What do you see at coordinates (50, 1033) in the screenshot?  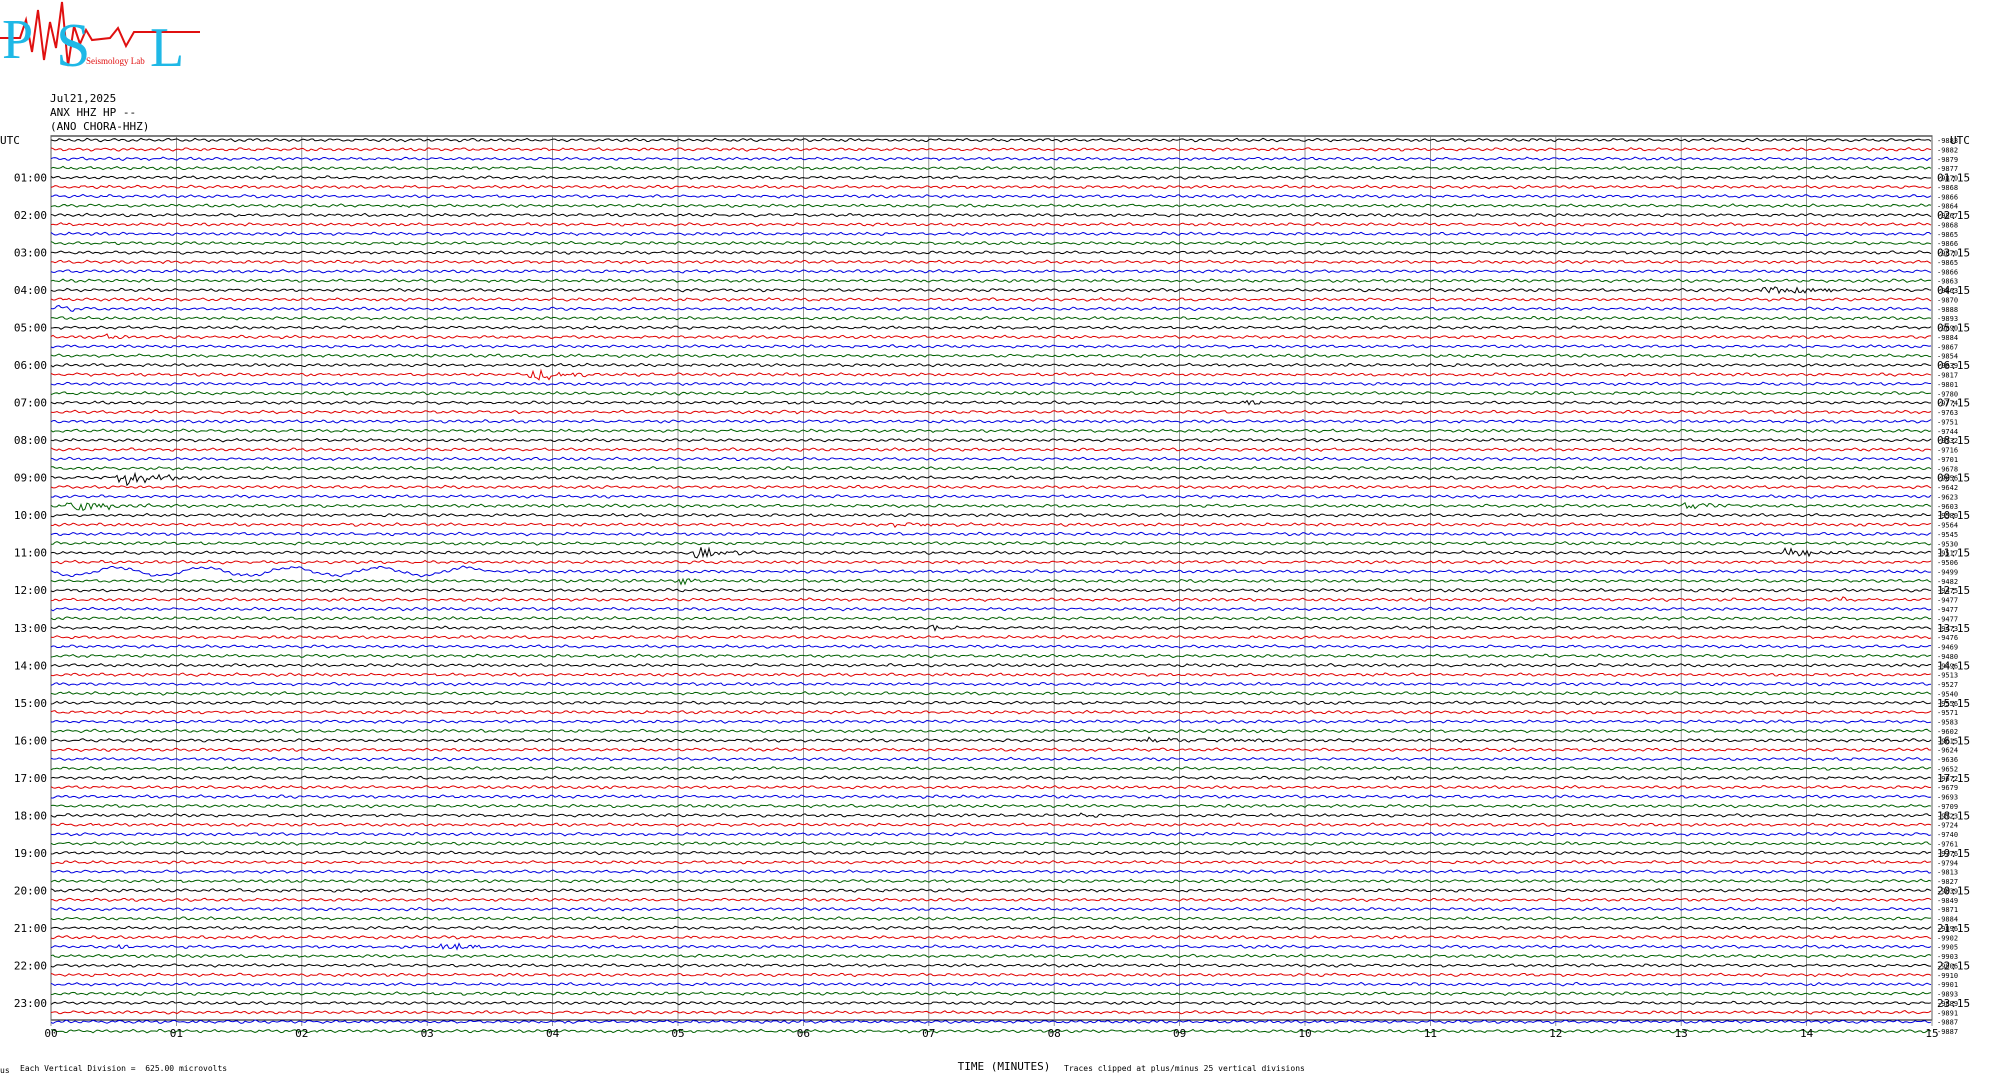 I see `x-tick-label: 00` at bounding box center [50, 1033].